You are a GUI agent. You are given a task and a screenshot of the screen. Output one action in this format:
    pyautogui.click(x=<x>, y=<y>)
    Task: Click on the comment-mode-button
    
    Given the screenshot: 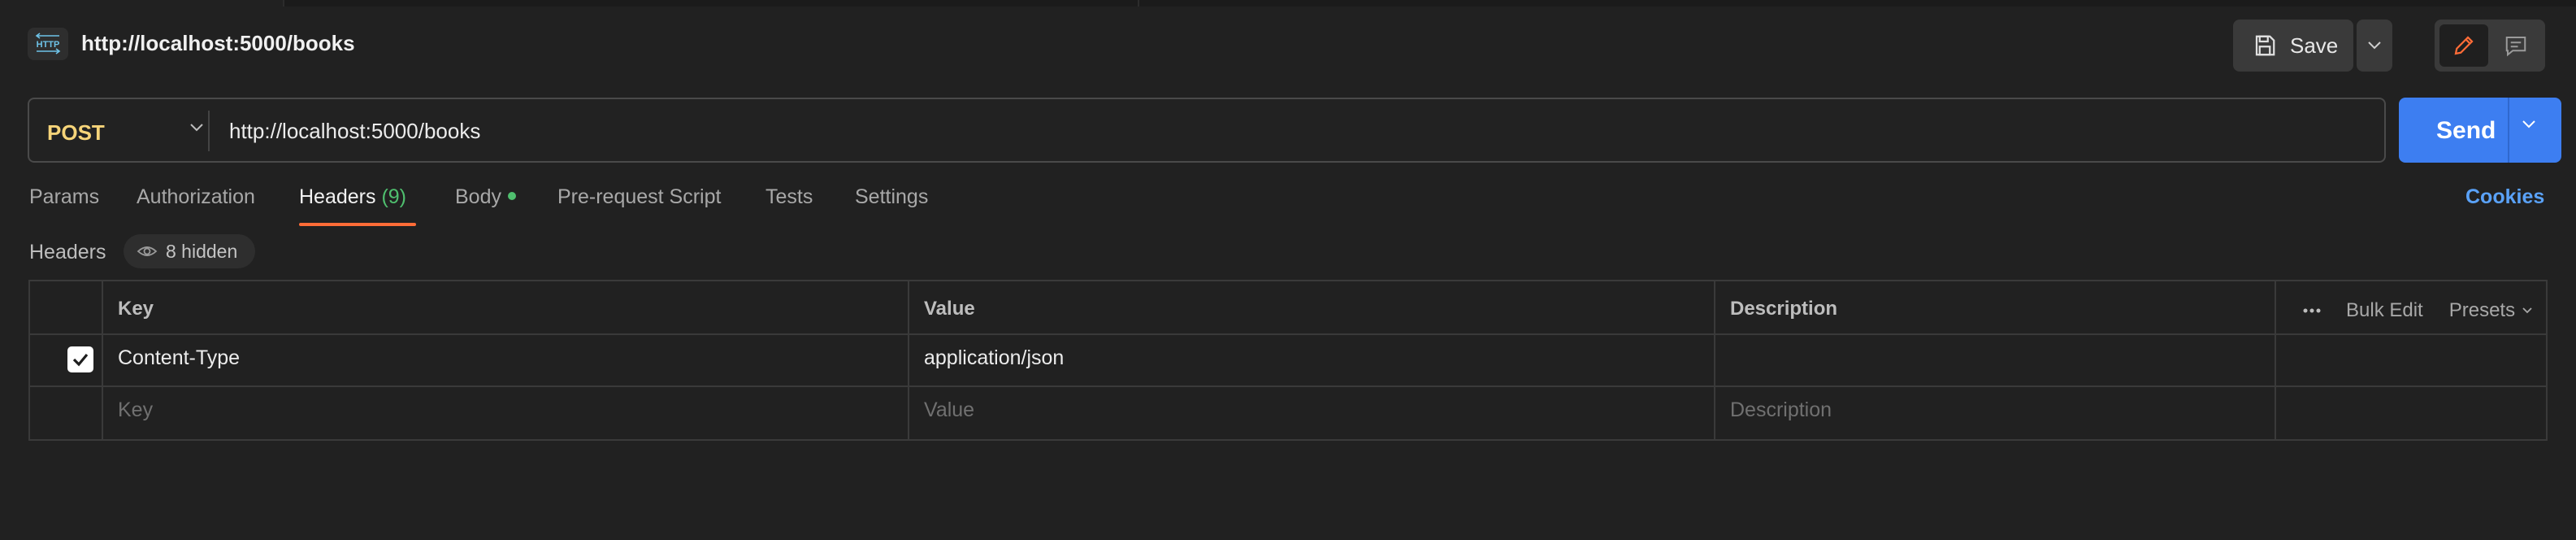 What is the action you would take?
    pyautogui.click(x=2515, y=45)
    